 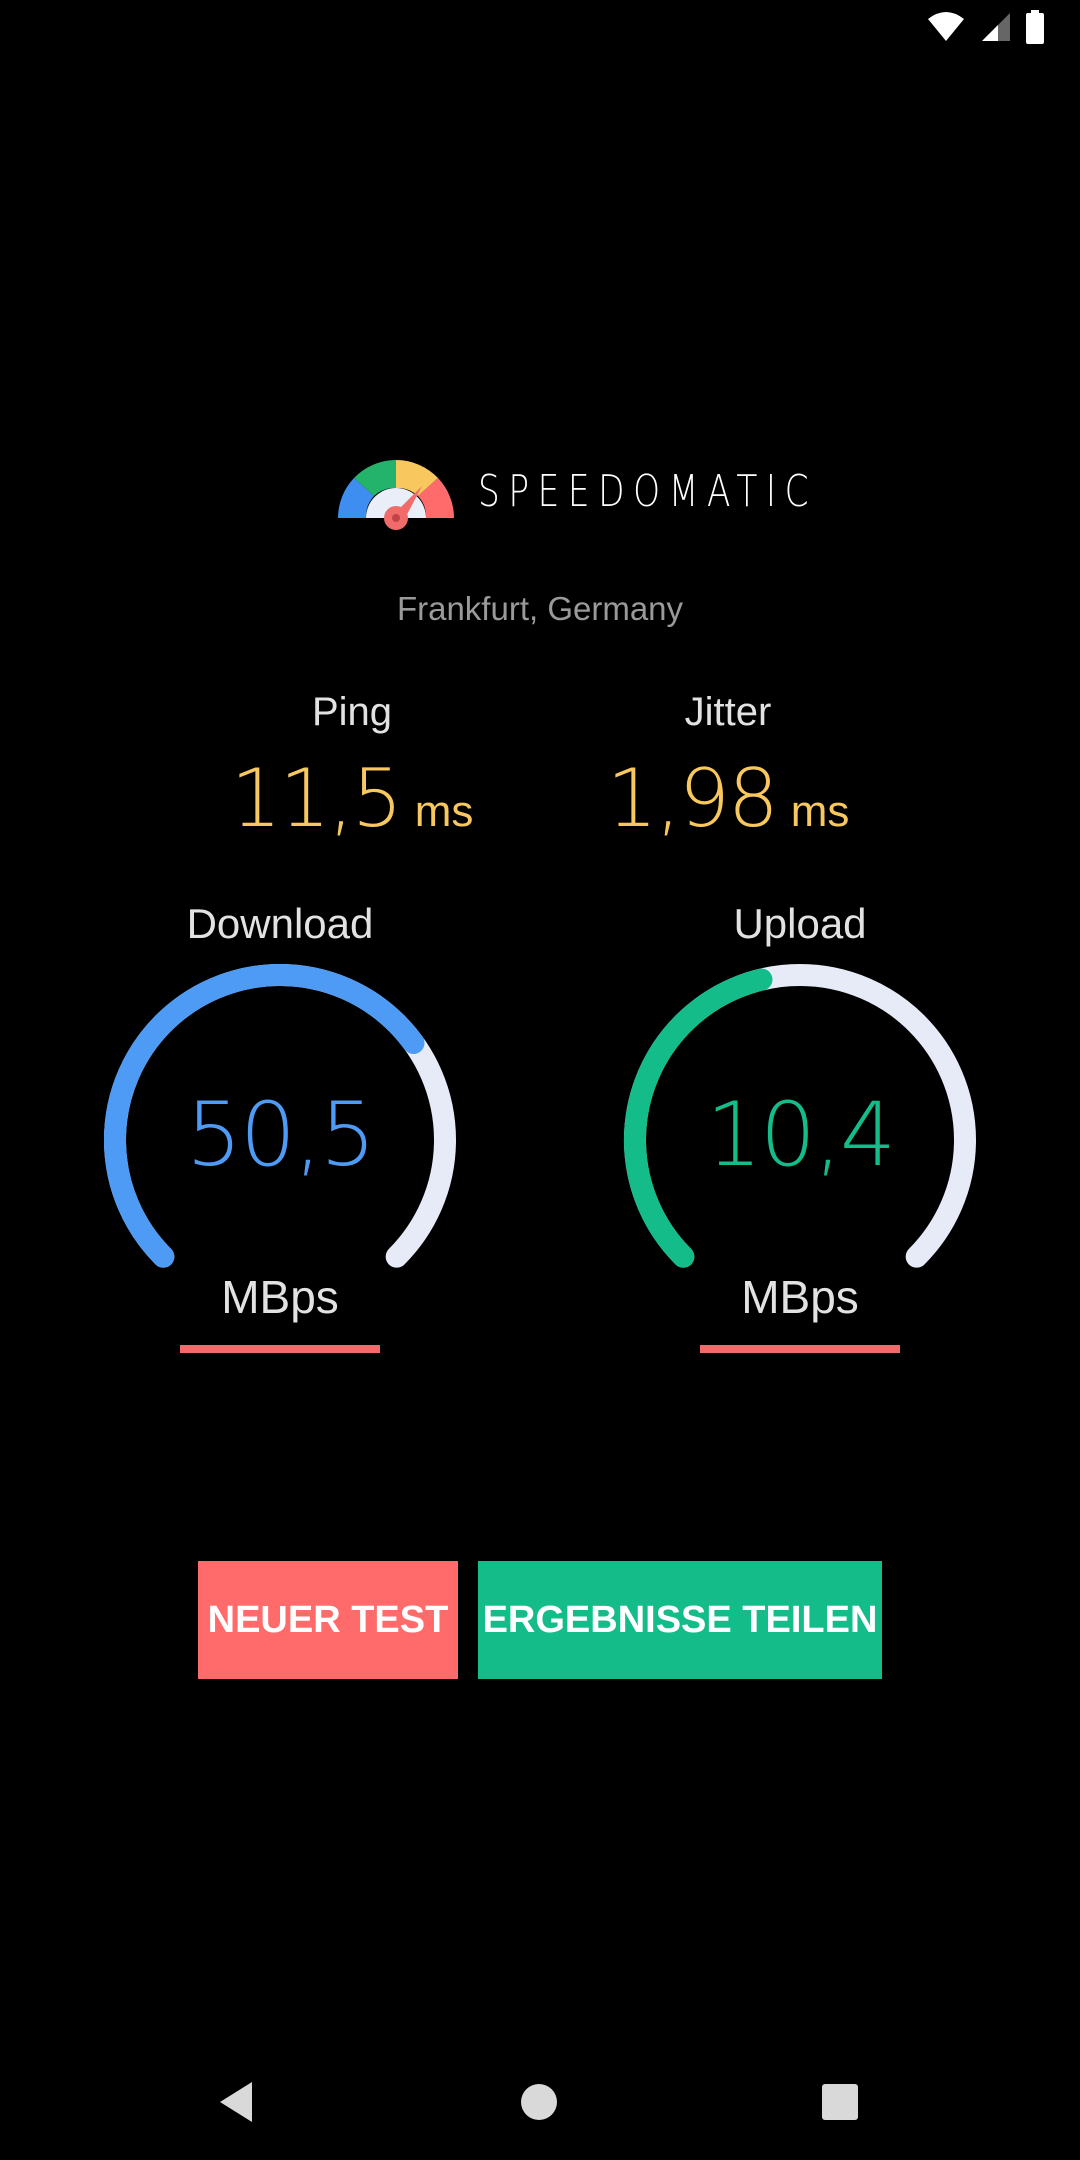 I want to click on app-name: SPEEDOMATIC, so click(x=648, y=491).